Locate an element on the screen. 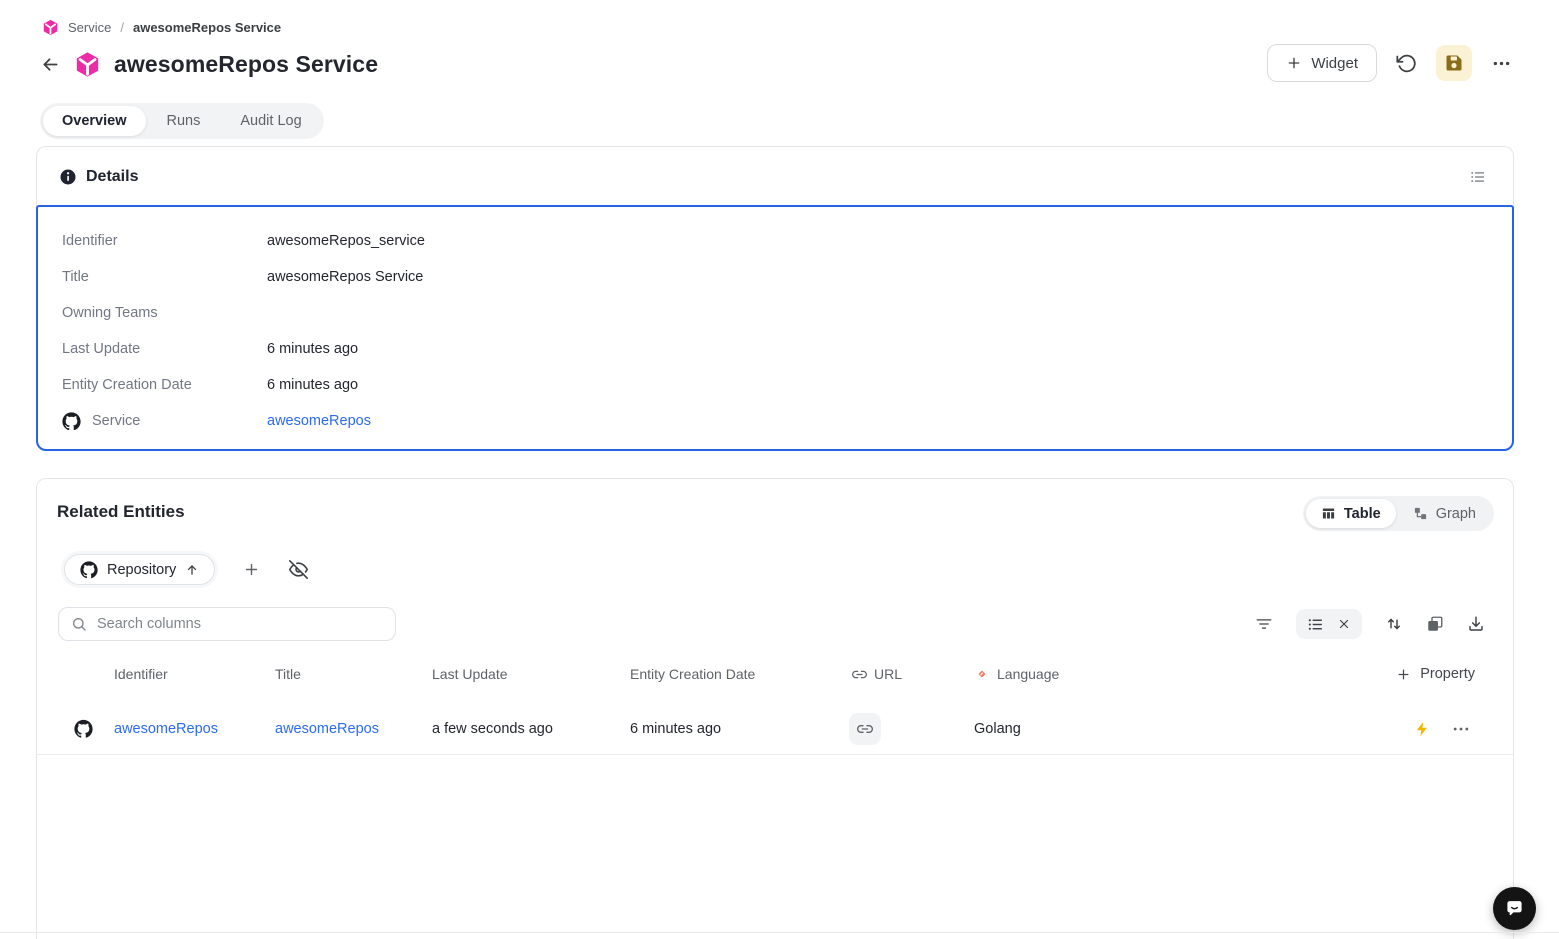 The width and height of the screenshot is (1559, 939). breadcrumb-root: Service is located at coordinates (89, 27).